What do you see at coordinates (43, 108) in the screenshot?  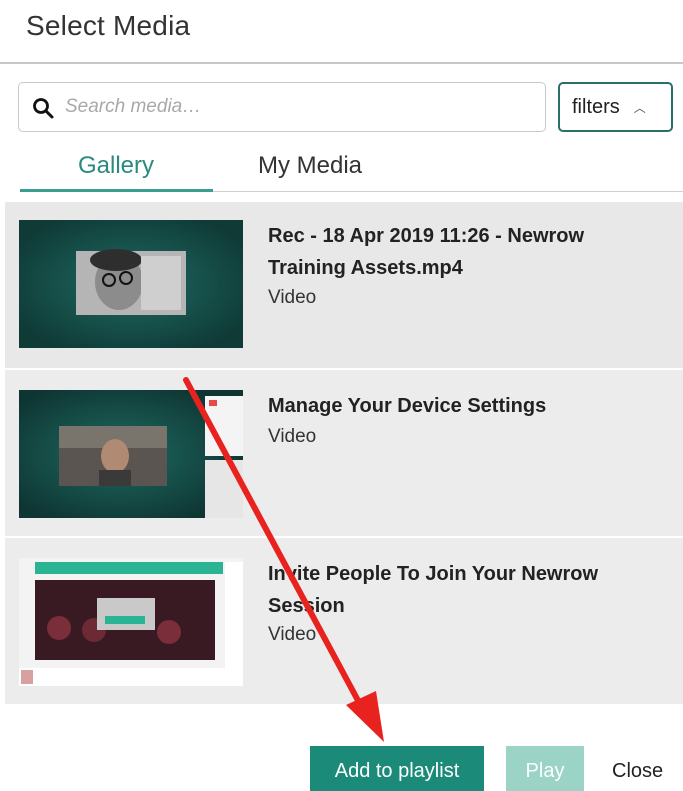 I see `search-icon` at bounding box center [43, 108].